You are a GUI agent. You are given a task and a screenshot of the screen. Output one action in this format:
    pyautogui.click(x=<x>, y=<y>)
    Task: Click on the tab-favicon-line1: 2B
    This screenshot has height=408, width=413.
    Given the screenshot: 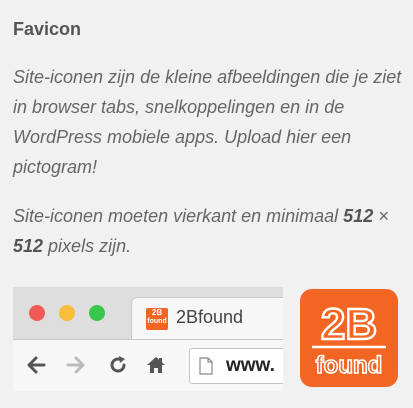 What is the action you would take?
    pyautogui.click(x=157, y=312)
    